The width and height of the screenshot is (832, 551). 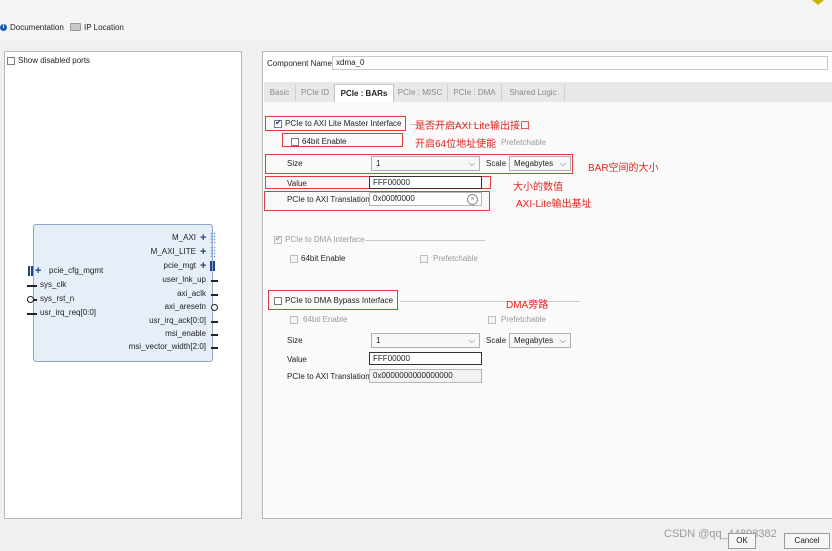 What do you see at coordinates (68, 312) in the screenshot?
I see `port-usr-irq-req: usr_irq_req[0:0]` at bounding box center [68, 312].